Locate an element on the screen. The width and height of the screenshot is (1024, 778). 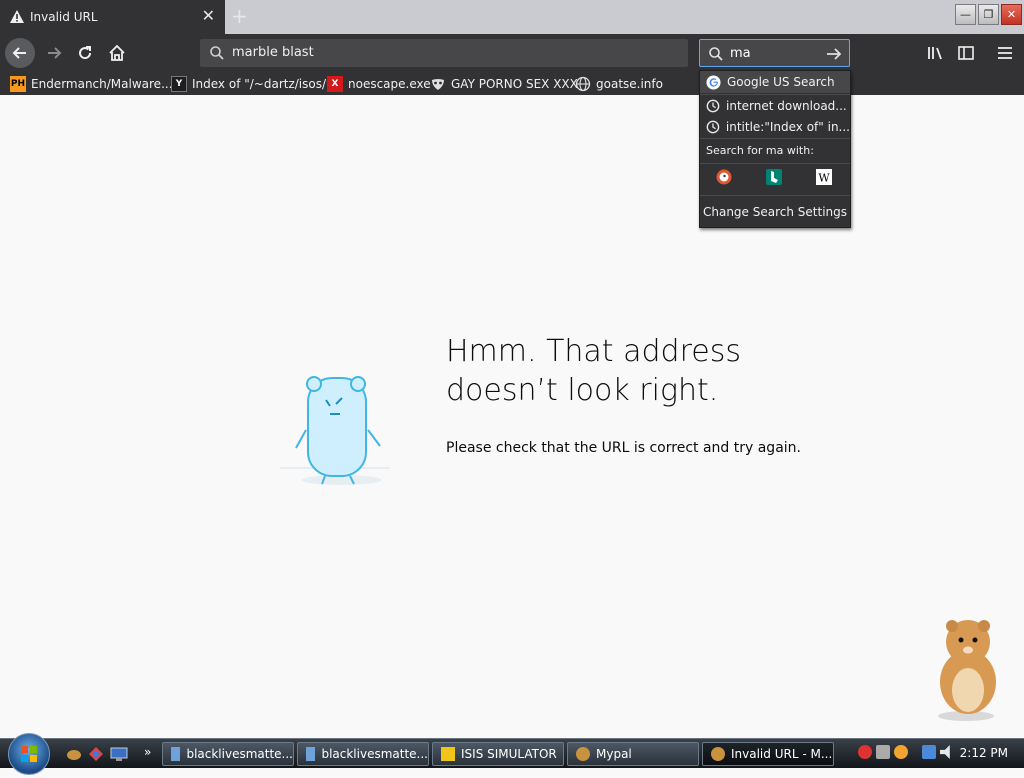
close-tab-icon: ✕ is located at coordinates (208, 16).